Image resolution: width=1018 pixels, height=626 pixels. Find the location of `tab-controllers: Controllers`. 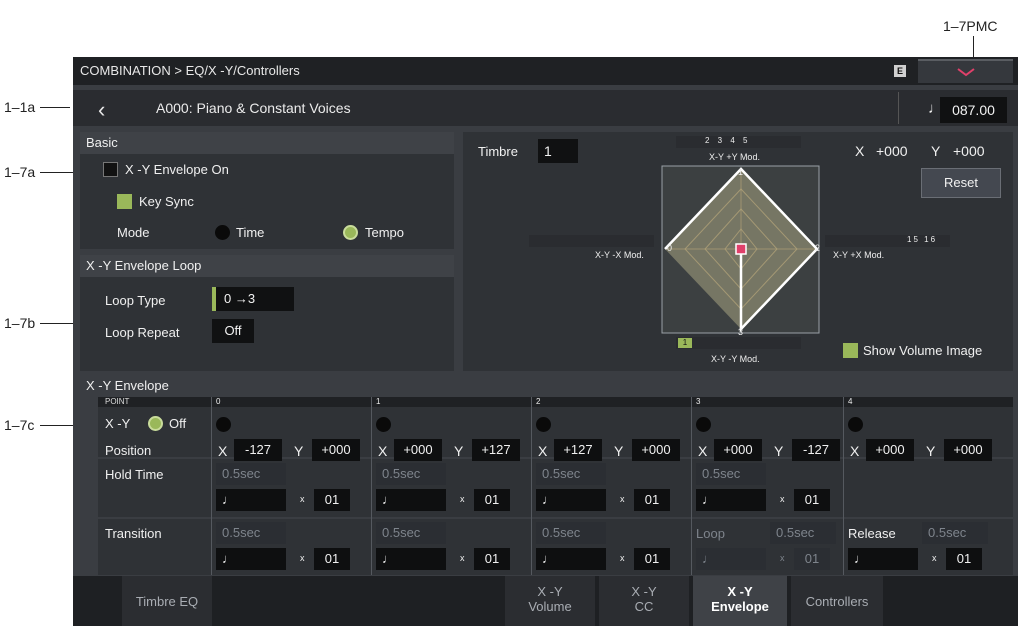

tab-controllers: Controllers is located at coordinates (837, 601).